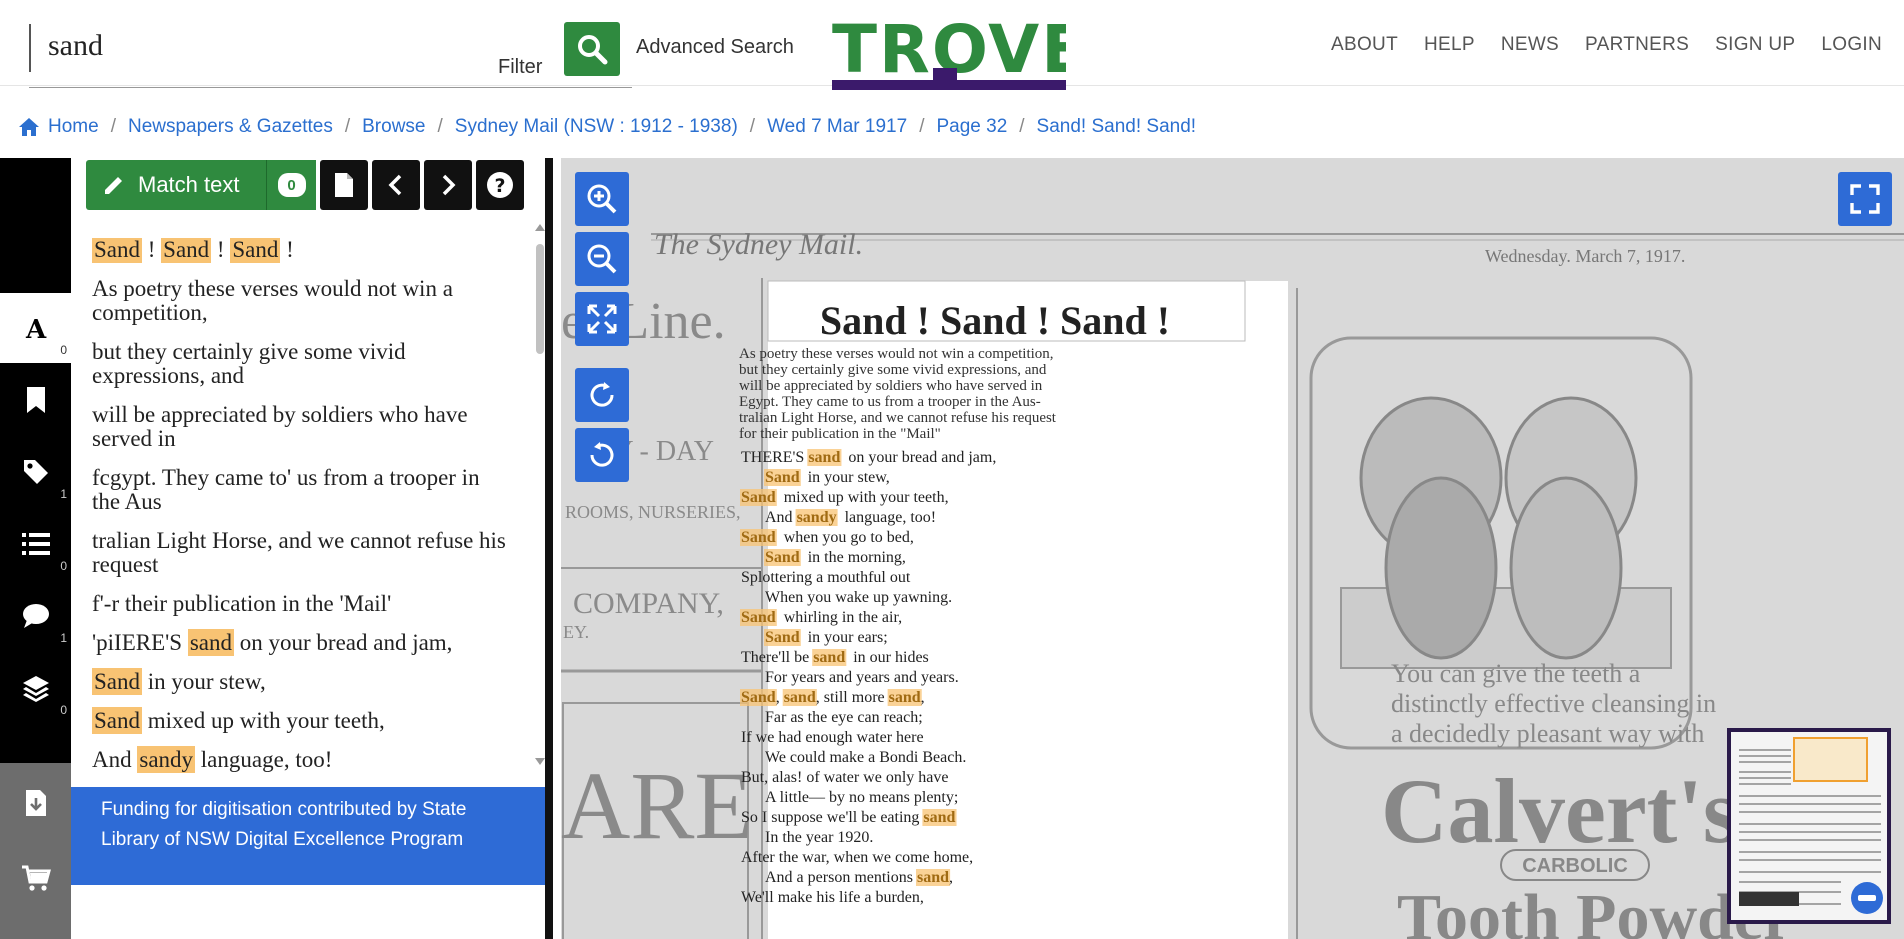 The image size is (1904, 939). Describe the element at coordinates (540, 498) in the screenshot. I see `text-scrollbar` at that location.